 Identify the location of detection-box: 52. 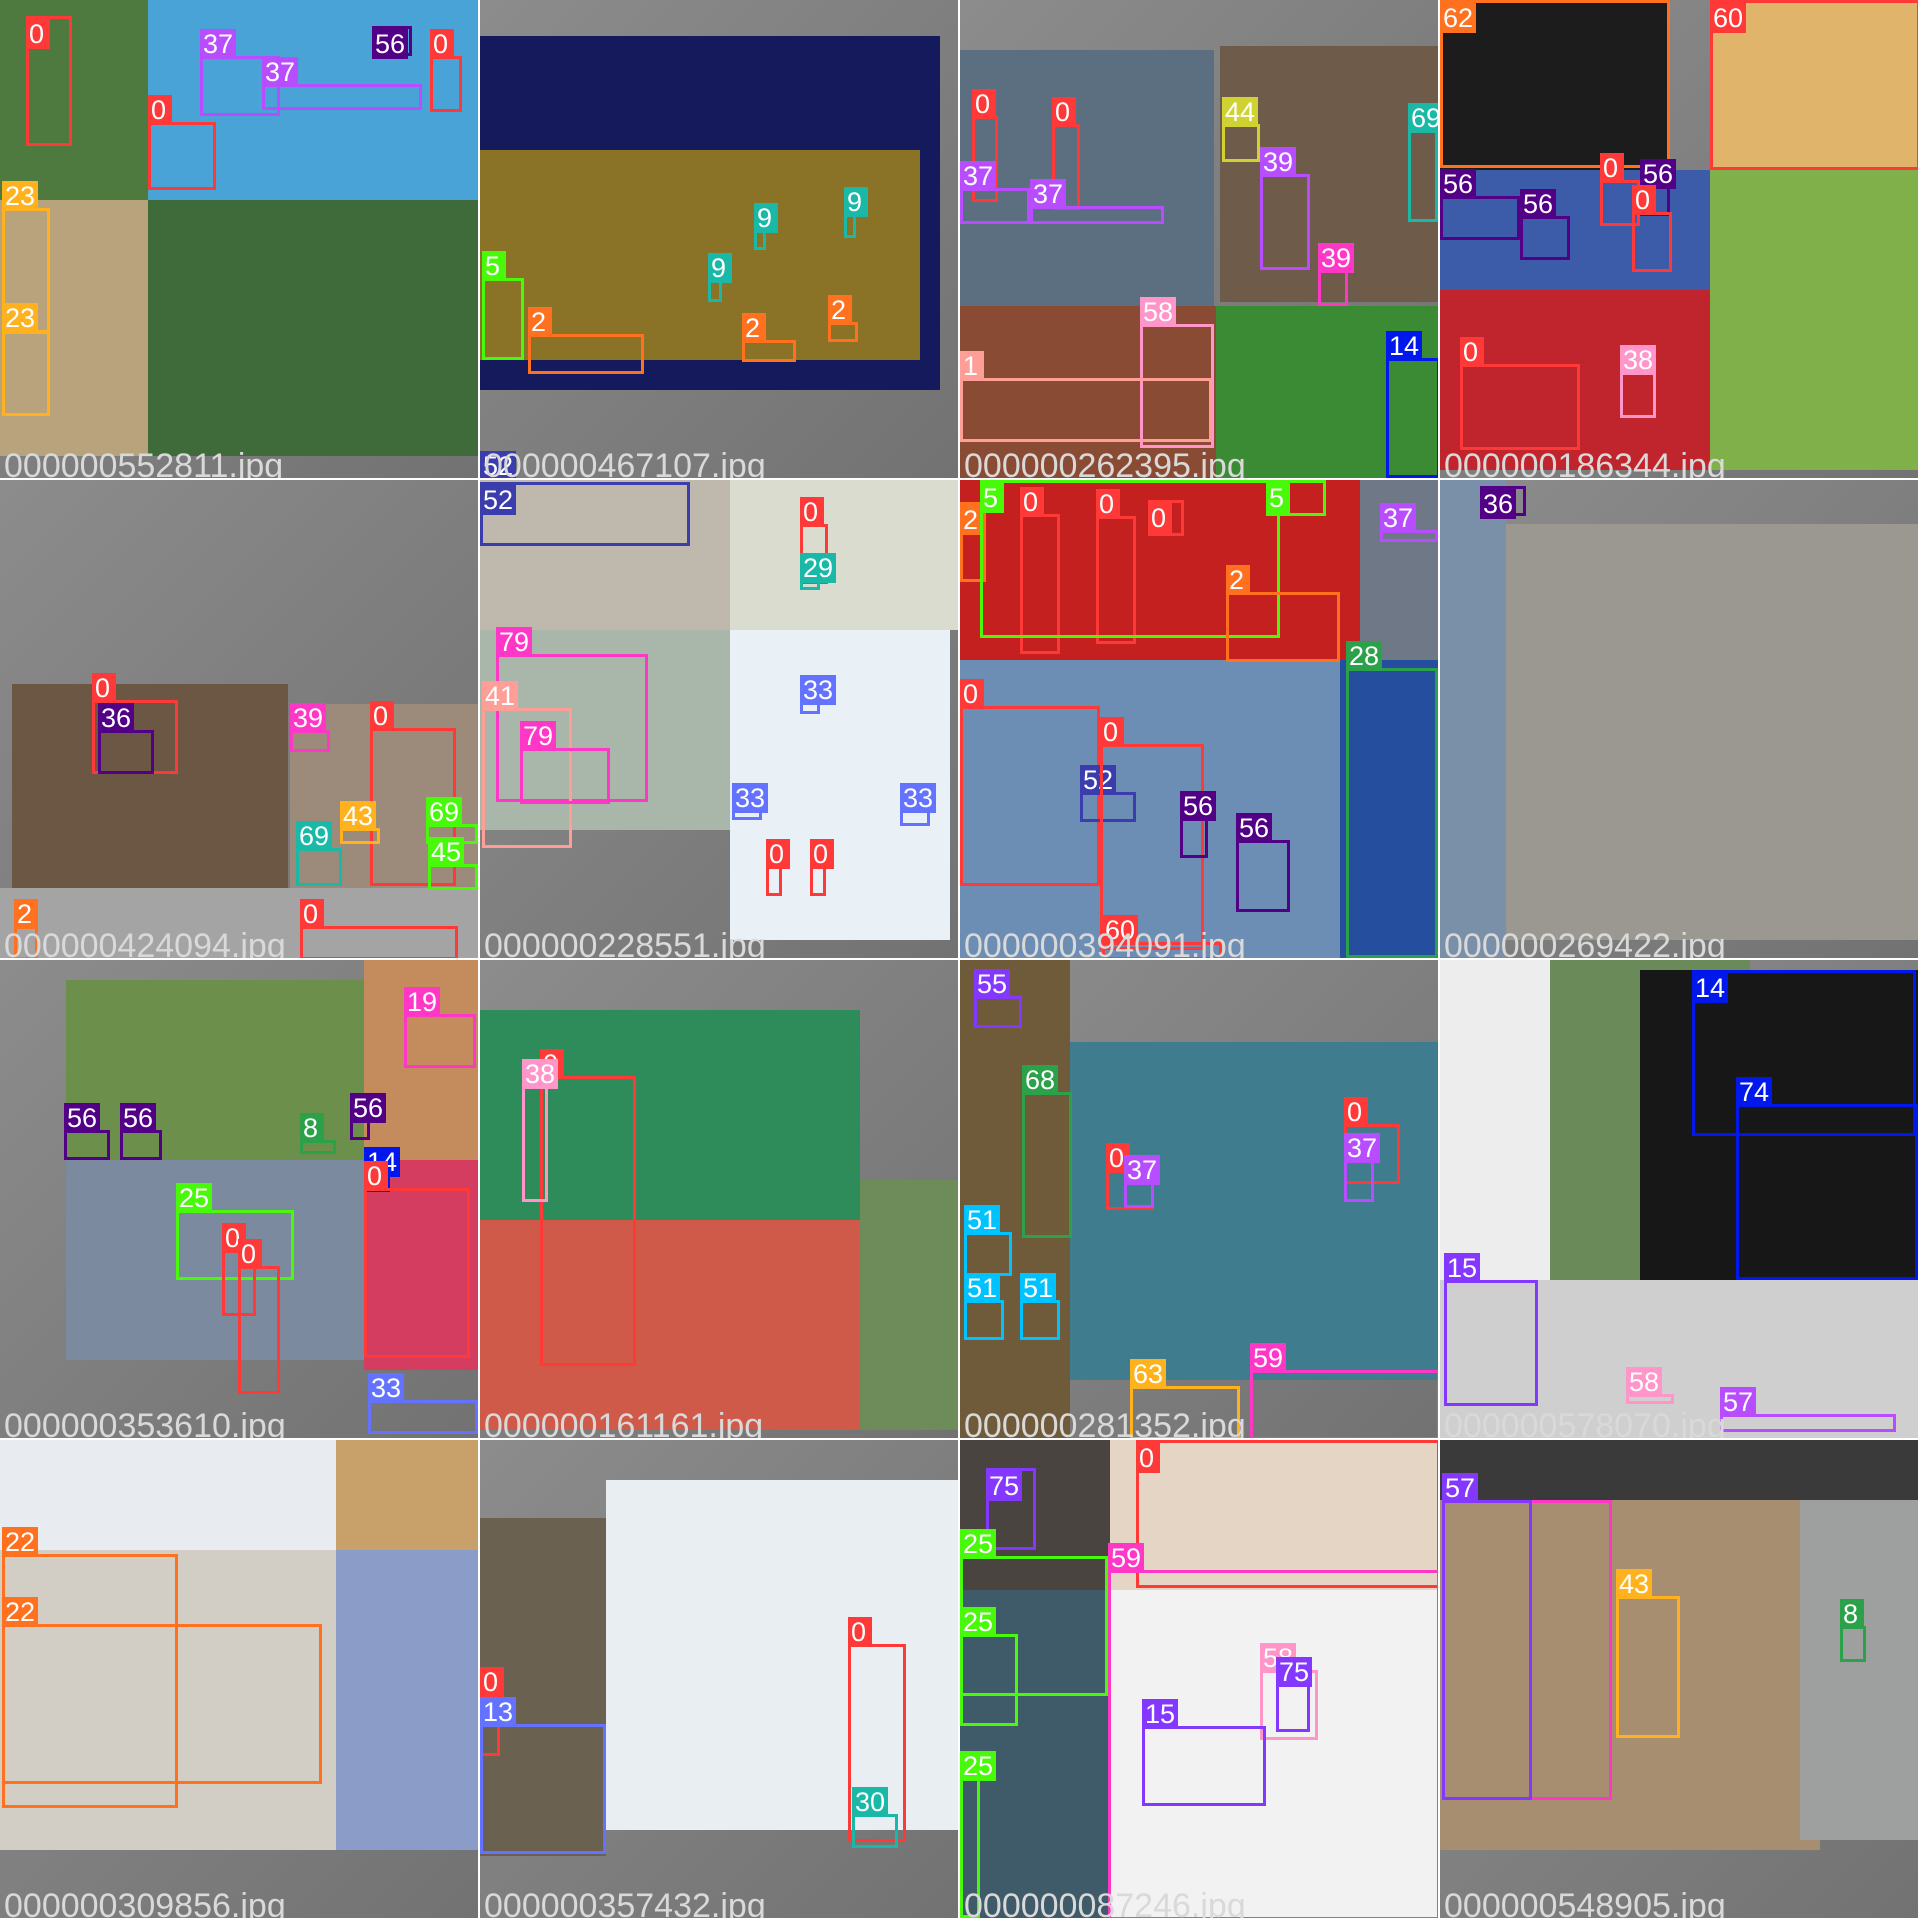
(585, 514).